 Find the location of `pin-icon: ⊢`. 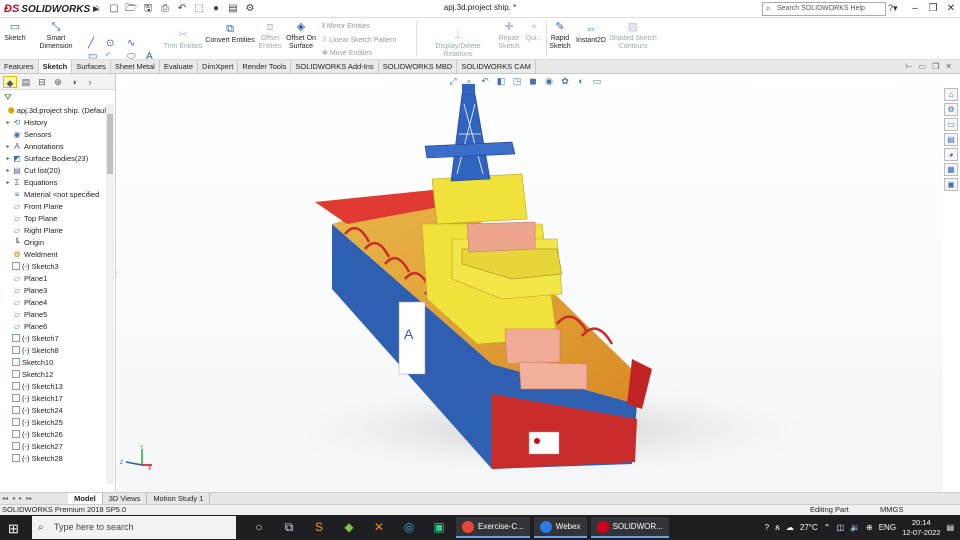

pin-icon: ⊢ is located at coordinates (909, 67).